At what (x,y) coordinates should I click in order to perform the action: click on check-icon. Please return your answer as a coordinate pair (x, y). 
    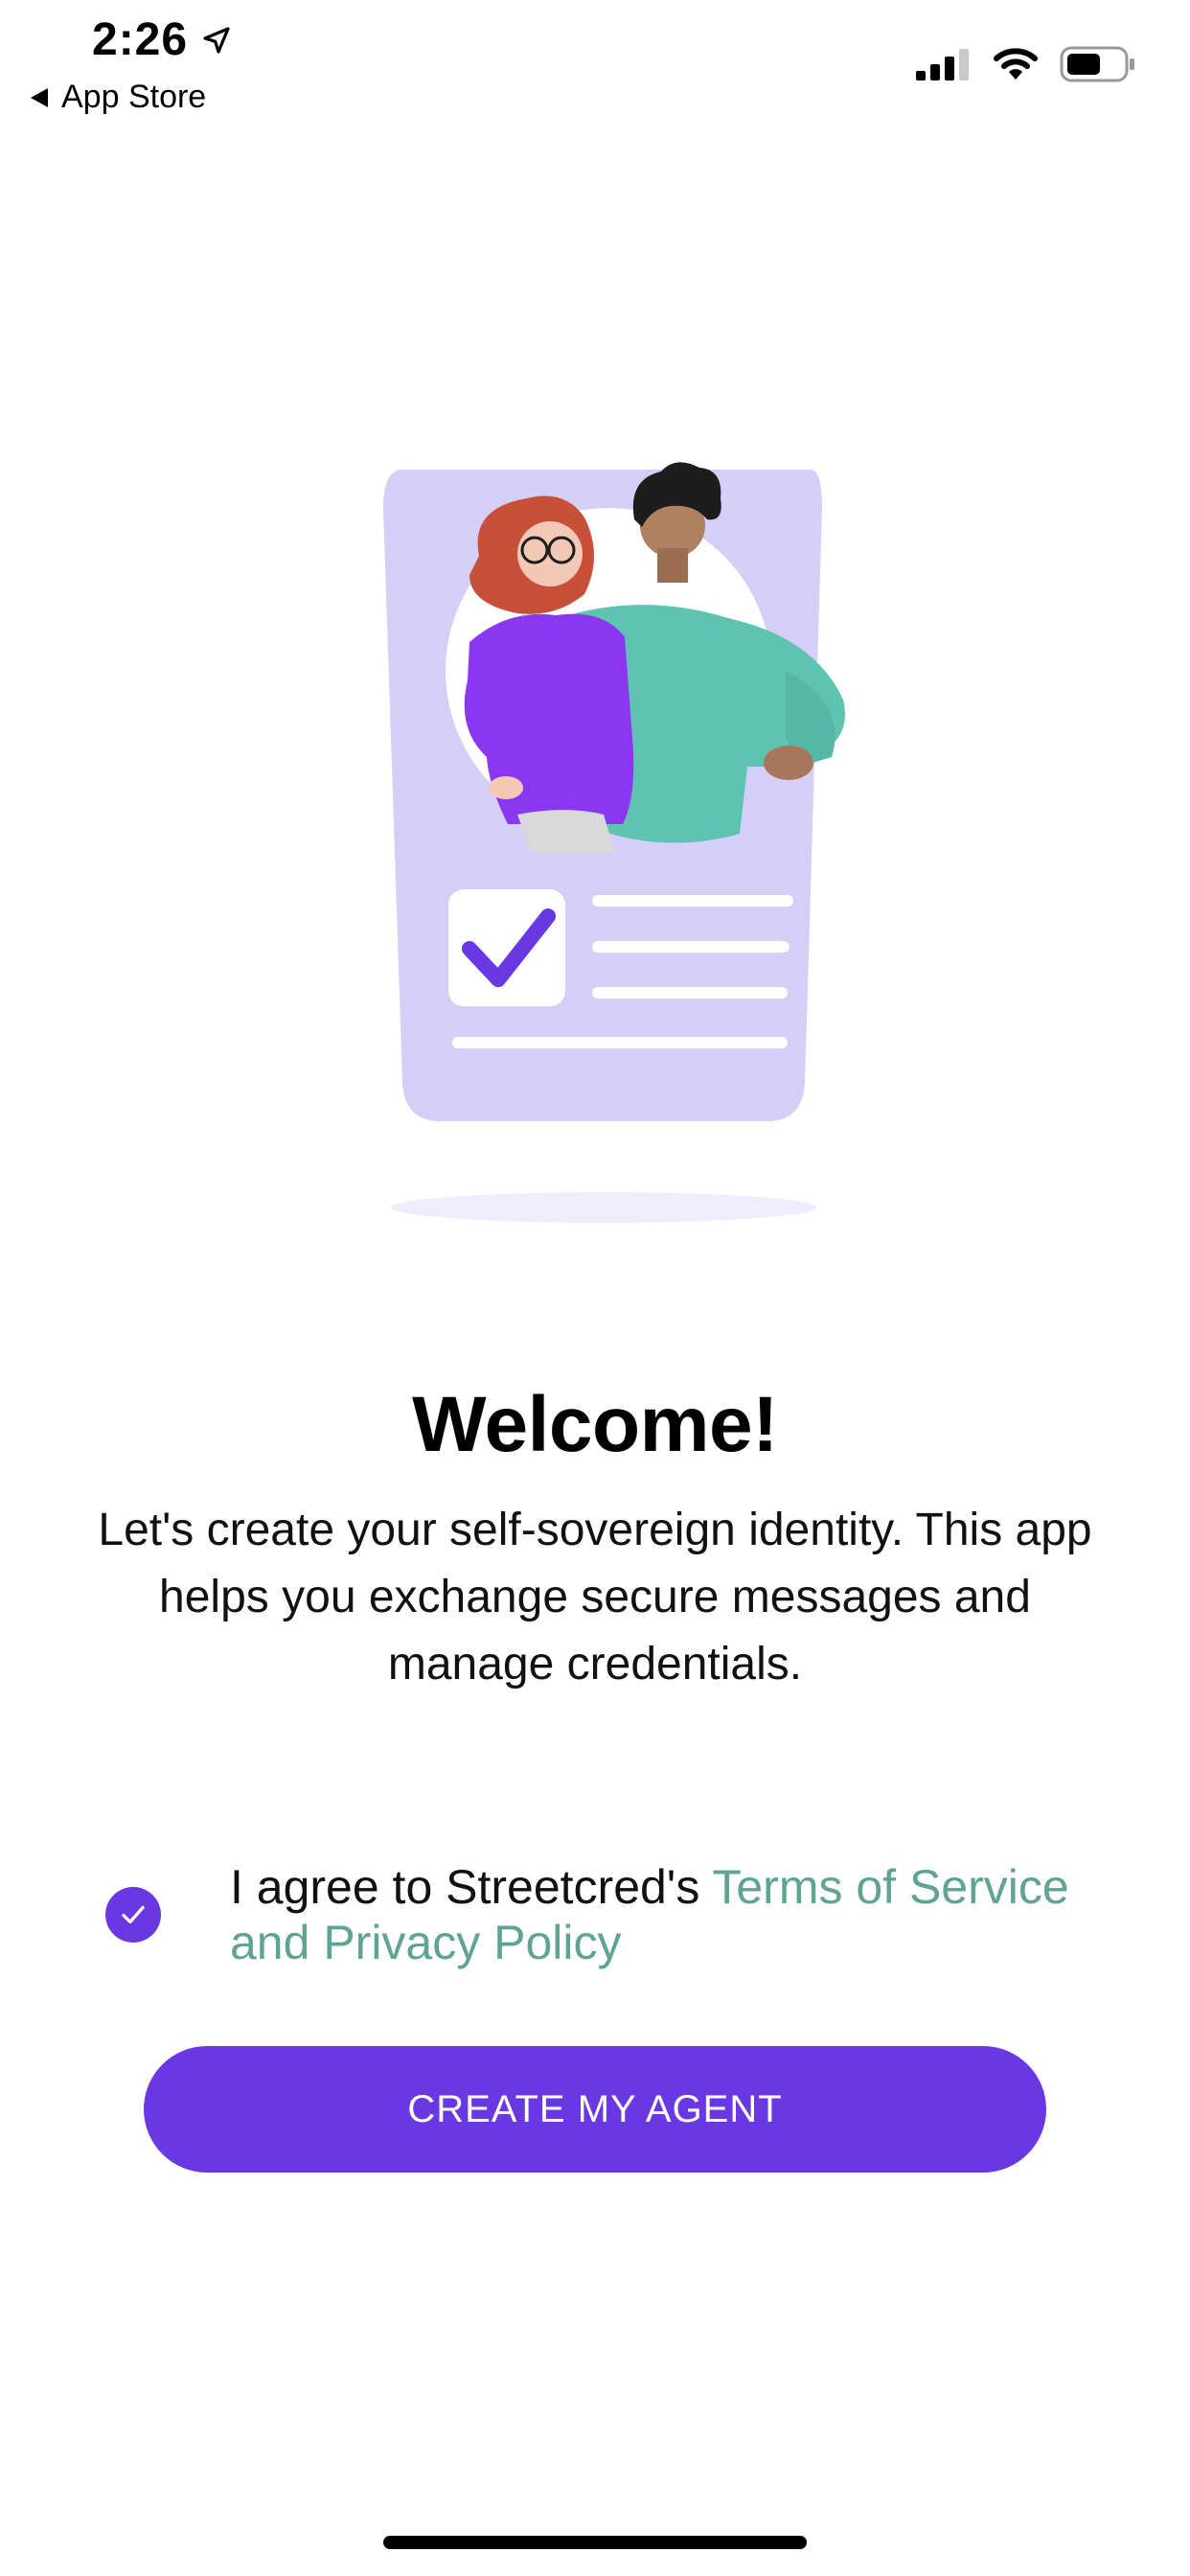
    Looking at the image, I should click on (133, 1914).